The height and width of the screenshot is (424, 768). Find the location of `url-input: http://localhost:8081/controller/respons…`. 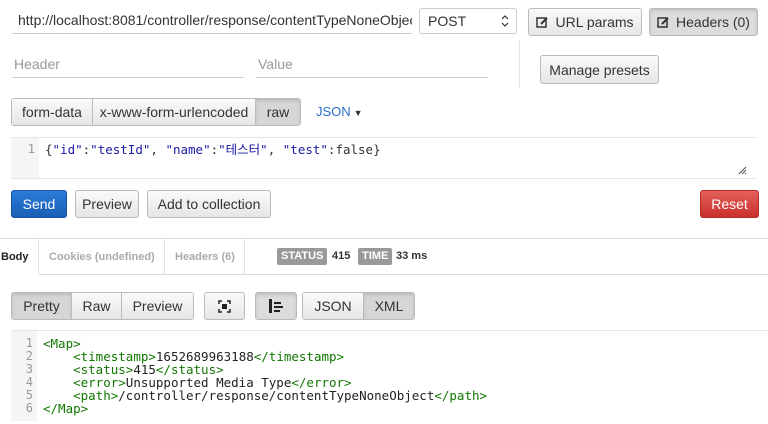

url-input: http://localhost:8081/controller/respons… is located at coordinates (212, 20).